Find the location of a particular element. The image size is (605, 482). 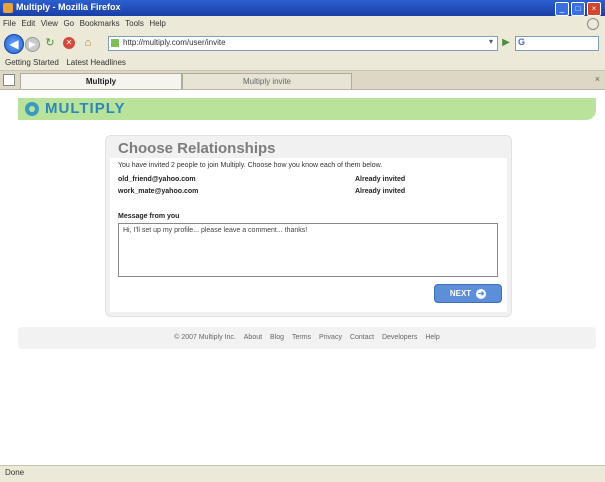

favicon-icon is located at coordinates (115, 43).